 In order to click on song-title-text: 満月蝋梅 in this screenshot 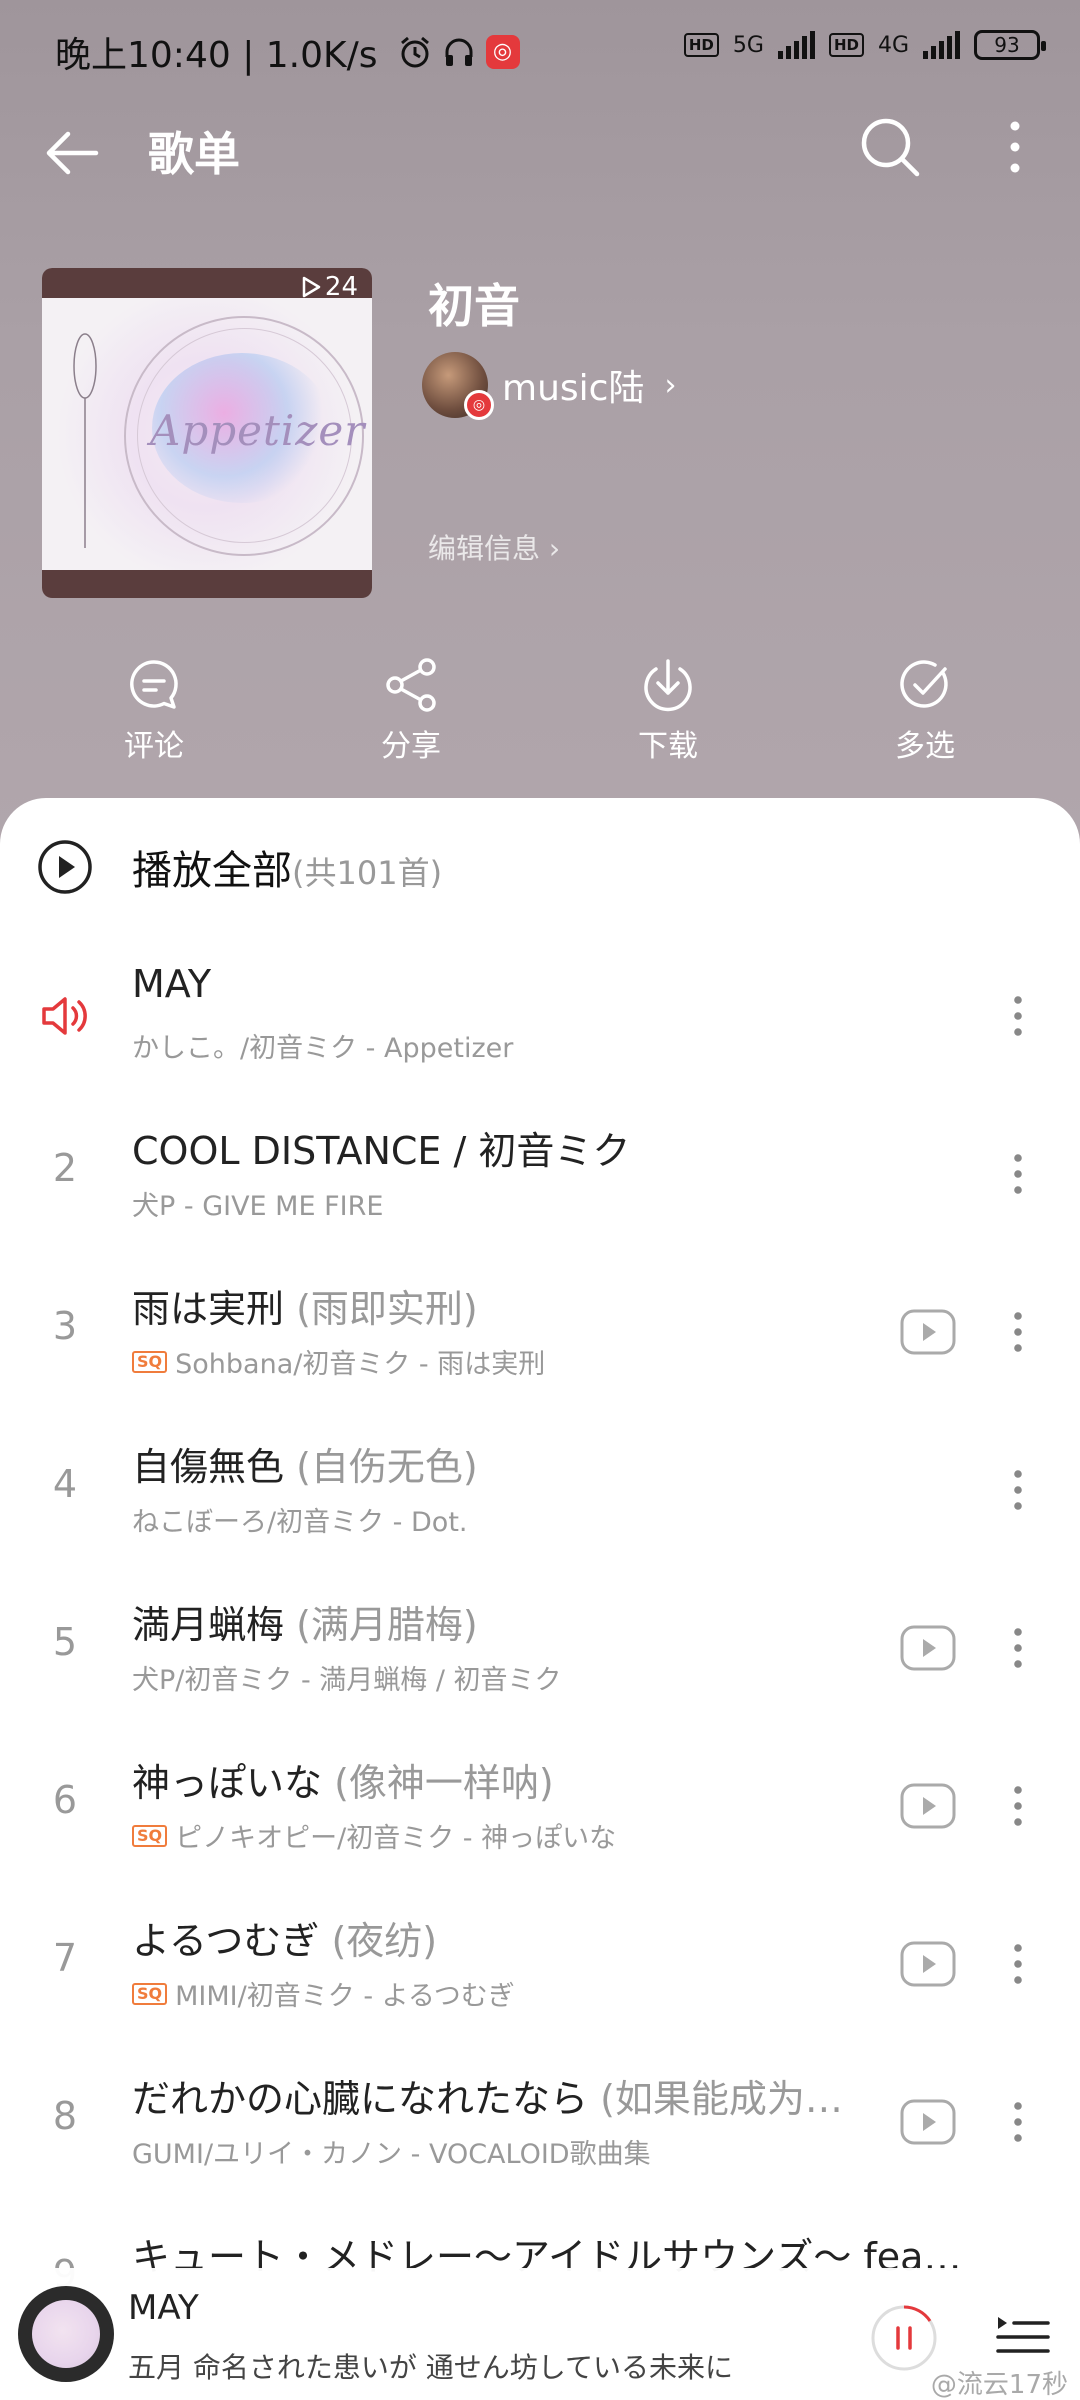, I will do `click(208, 1625)`.